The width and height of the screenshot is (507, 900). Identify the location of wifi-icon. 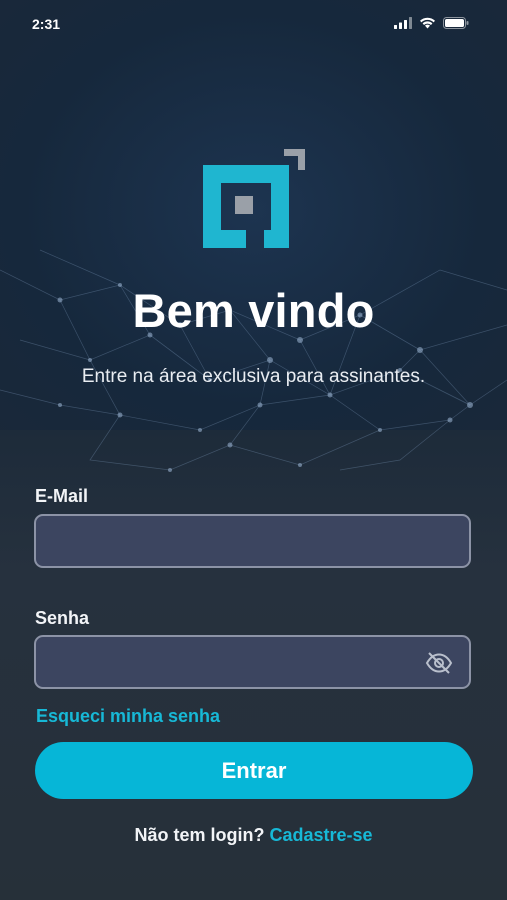
(427, 23).